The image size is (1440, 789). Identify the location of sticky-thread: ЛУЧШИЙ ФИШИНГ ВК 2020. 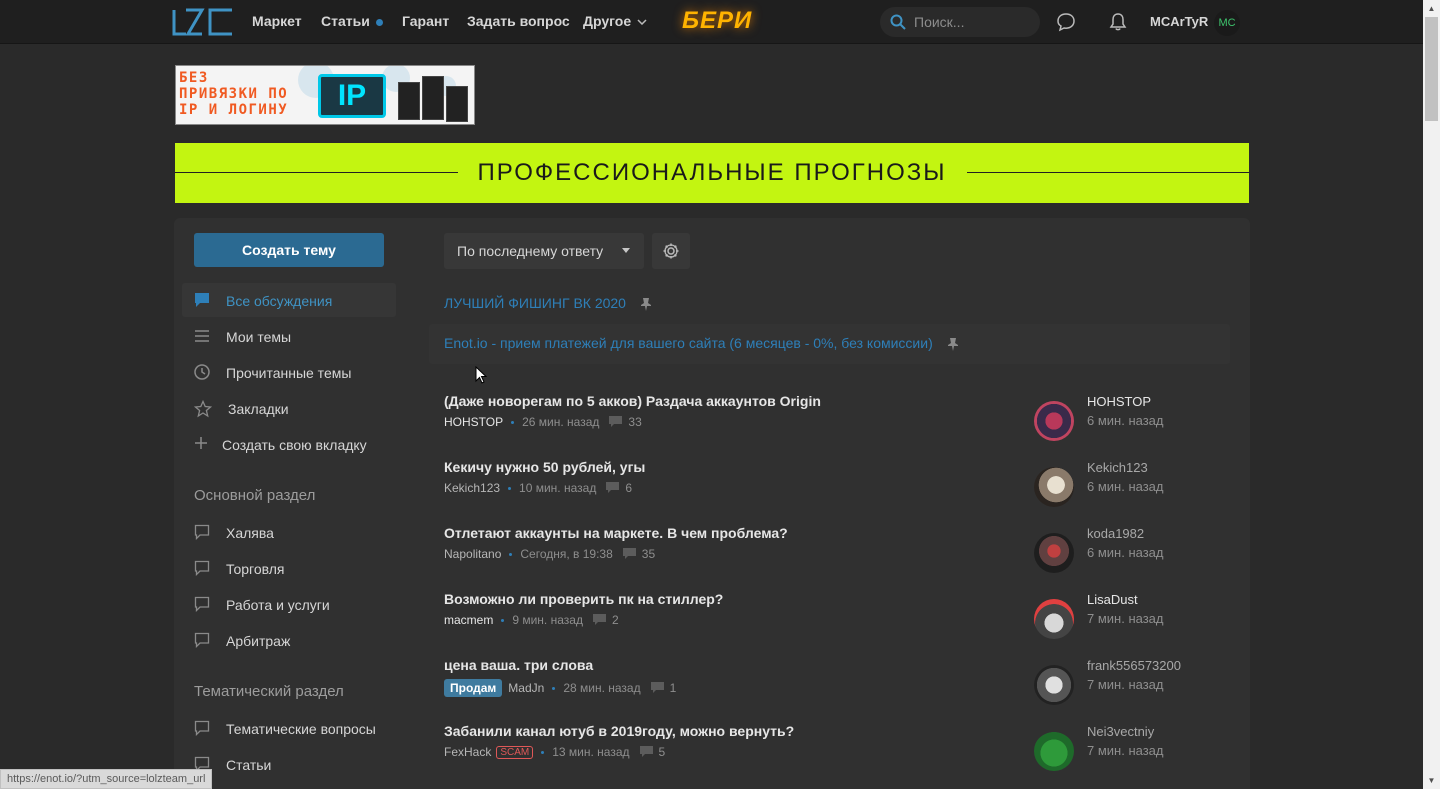
(548, 303).